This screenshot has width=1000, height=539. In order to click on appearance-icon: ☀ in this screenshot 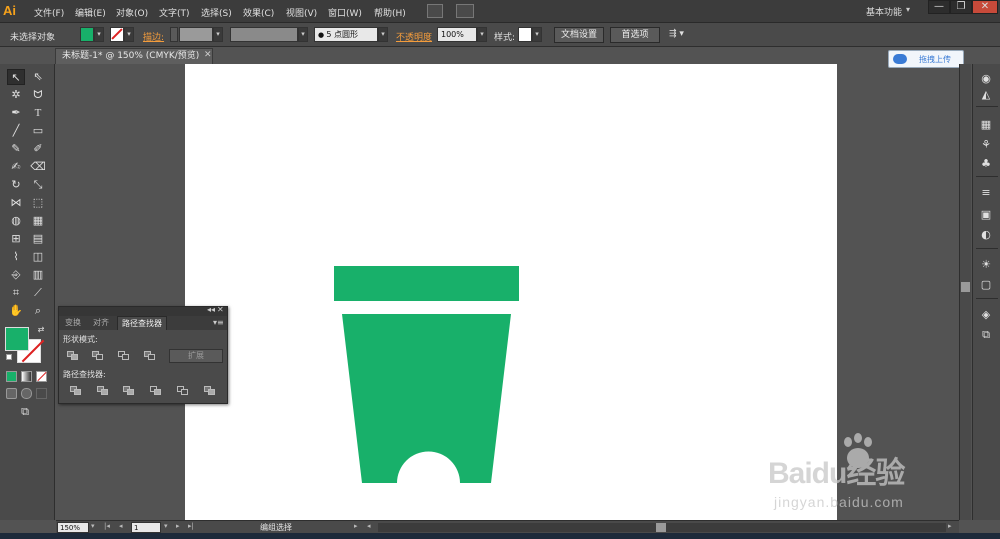, I will do `click(986, 265)`.